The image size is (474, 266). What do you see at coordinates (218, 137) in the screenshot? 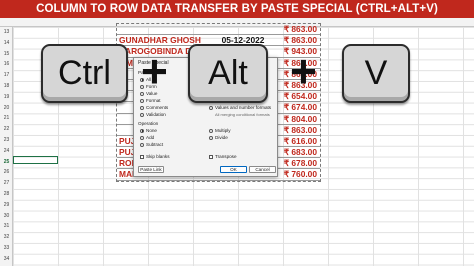
I see `operation-divide: Divide` at bounding box center [218, 137].